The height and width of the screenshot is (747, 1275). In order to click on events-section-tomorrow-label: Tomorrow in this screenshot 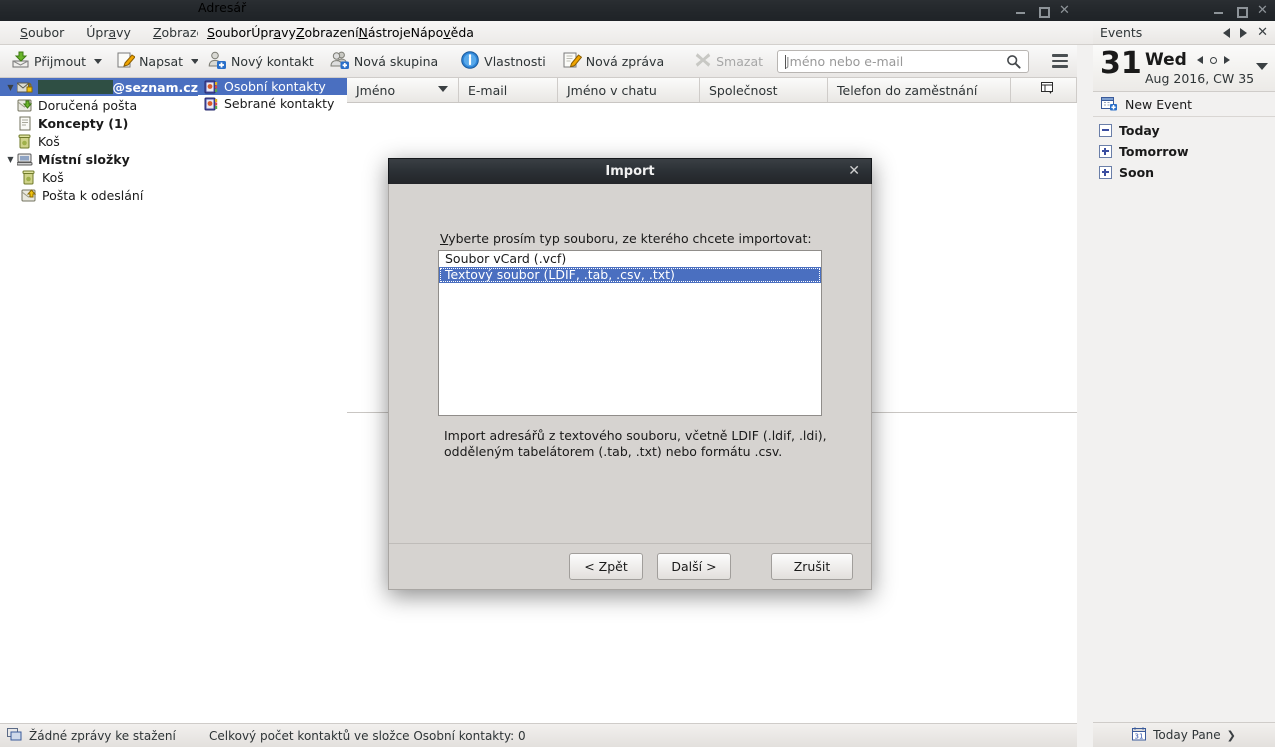, I will do `click(1154, 151)`.